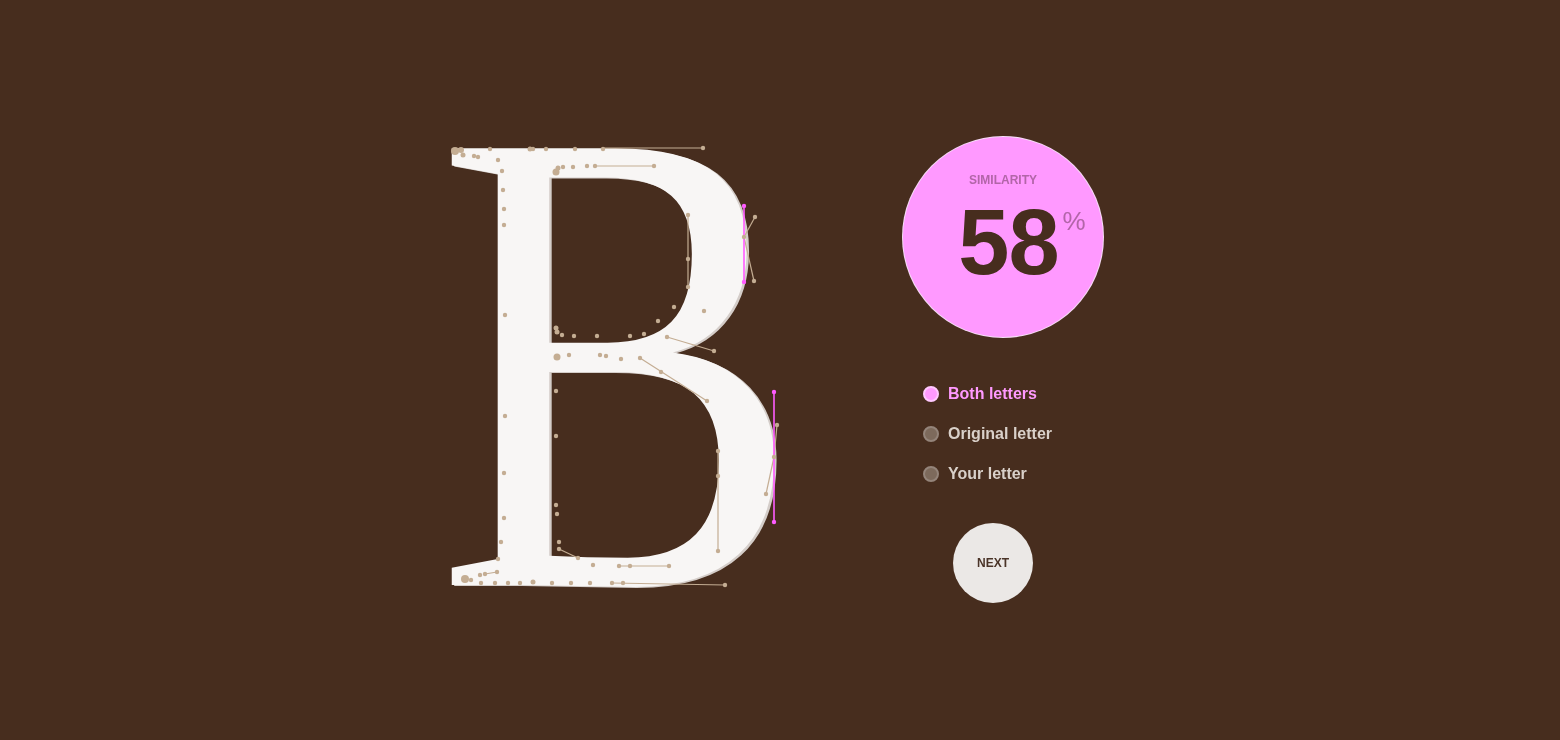 The height and width of the screenshot is (740, 1560). I want to click on similarity-label: SIMILARITY, so click(1003, 180).